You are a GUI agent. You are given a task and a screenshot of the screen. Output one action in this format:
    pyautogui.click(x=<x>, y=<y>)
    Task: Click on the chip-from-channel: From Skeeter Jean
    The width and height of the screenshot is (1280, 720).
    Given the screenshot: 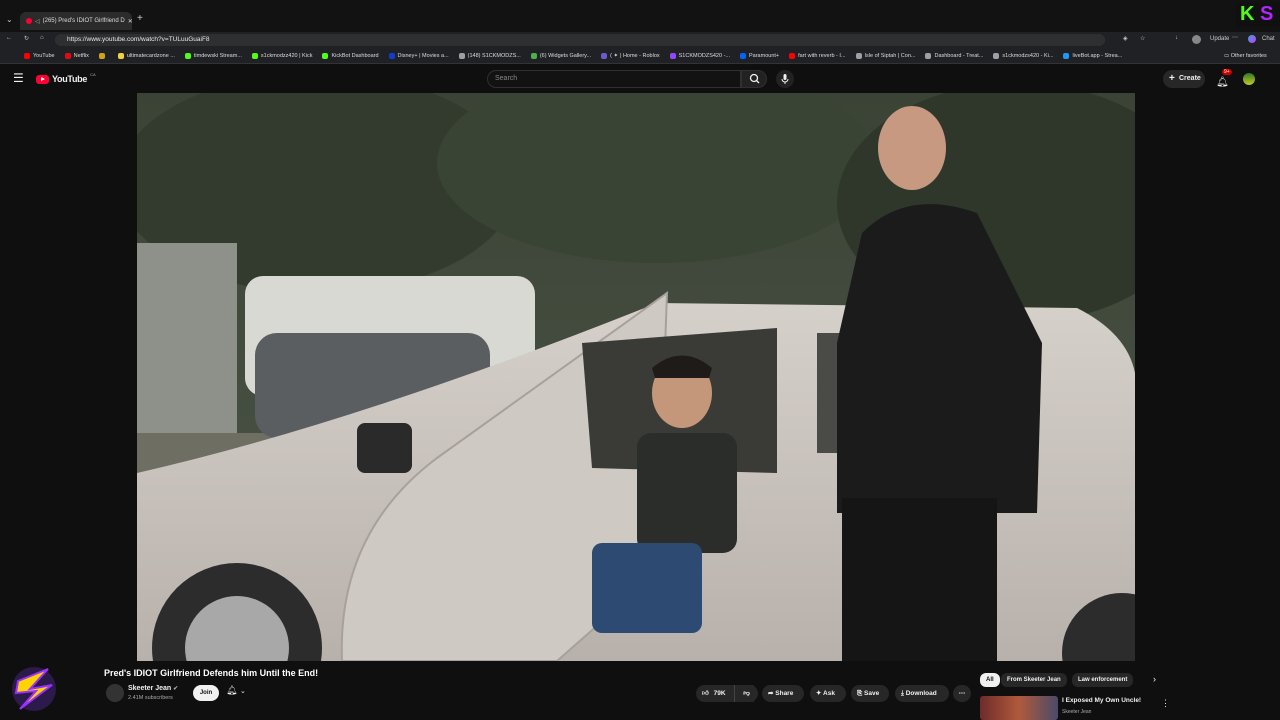 What is the action you would take?
    pyautogui.click(x=1034, y=680)
    